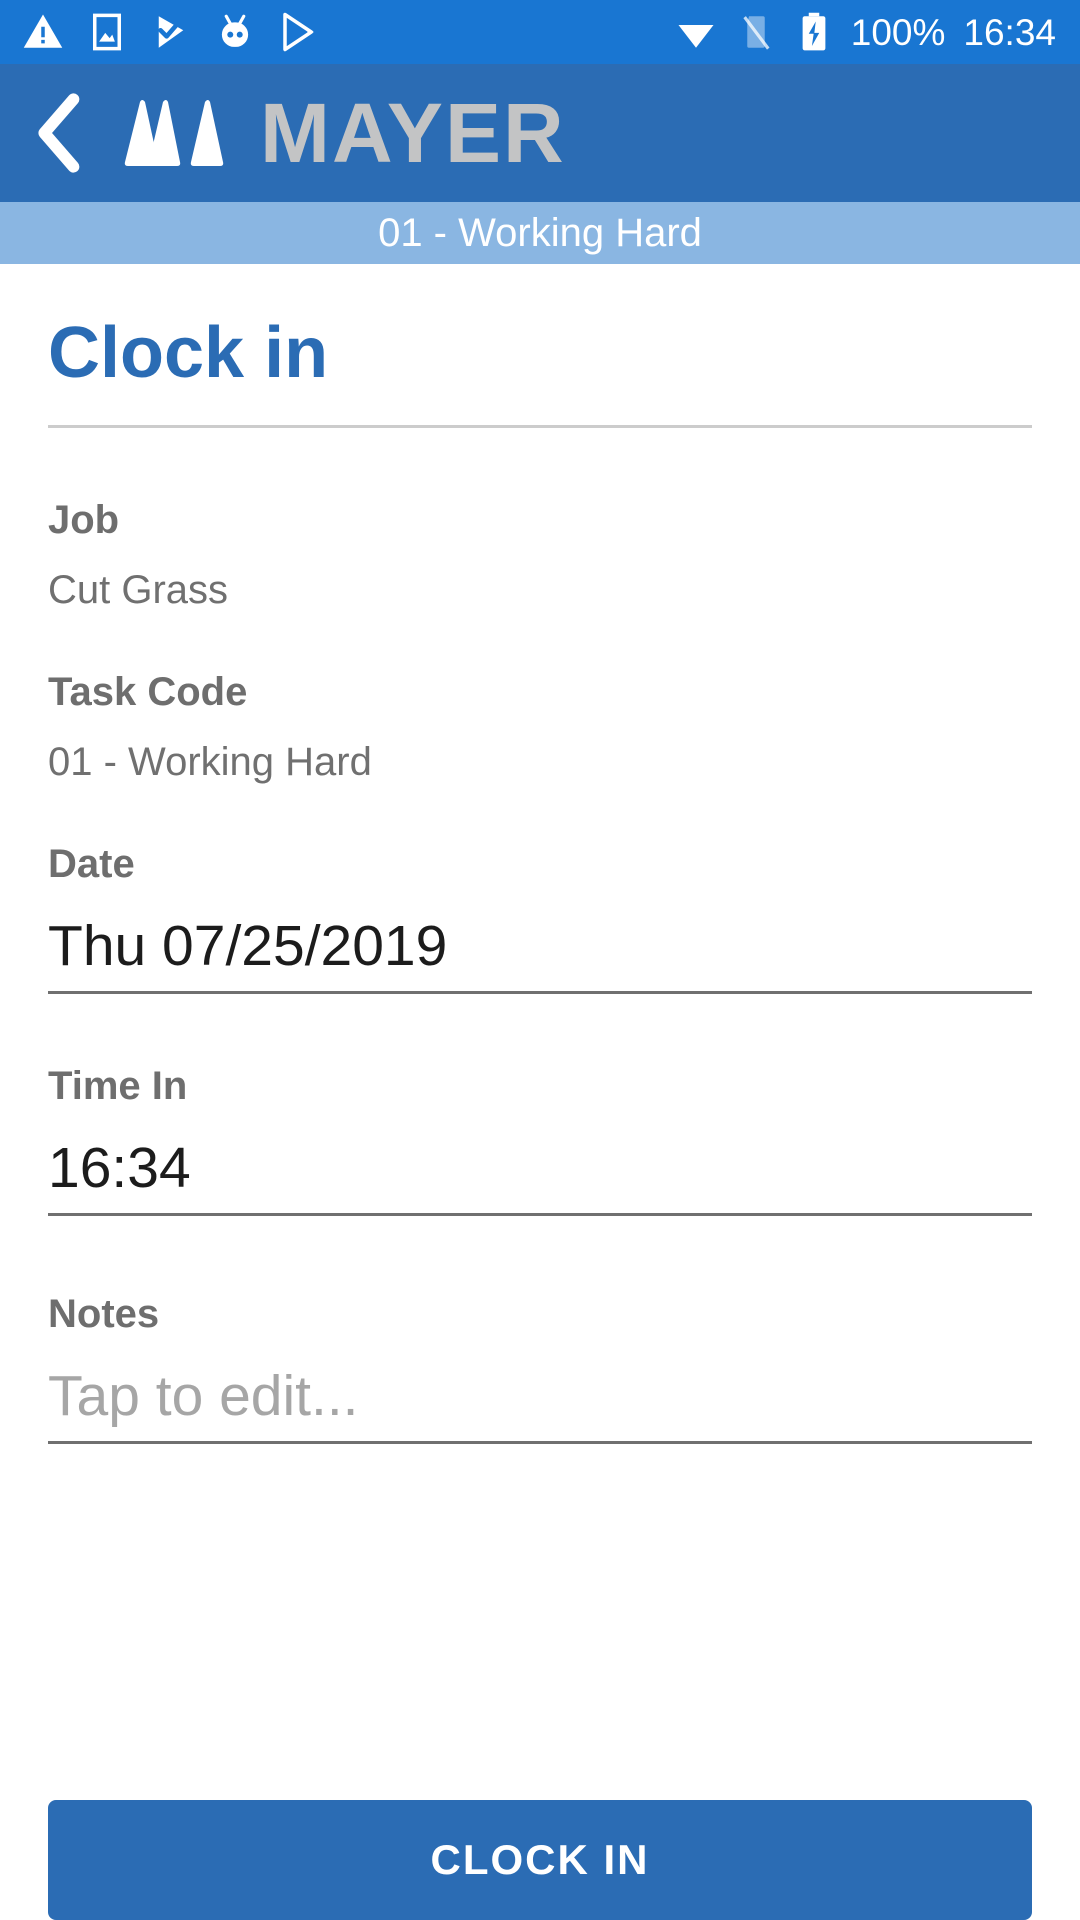 This screenshot has width=1080, height=1920. I want to click on status-bar-left-icons, so click(160, 32).